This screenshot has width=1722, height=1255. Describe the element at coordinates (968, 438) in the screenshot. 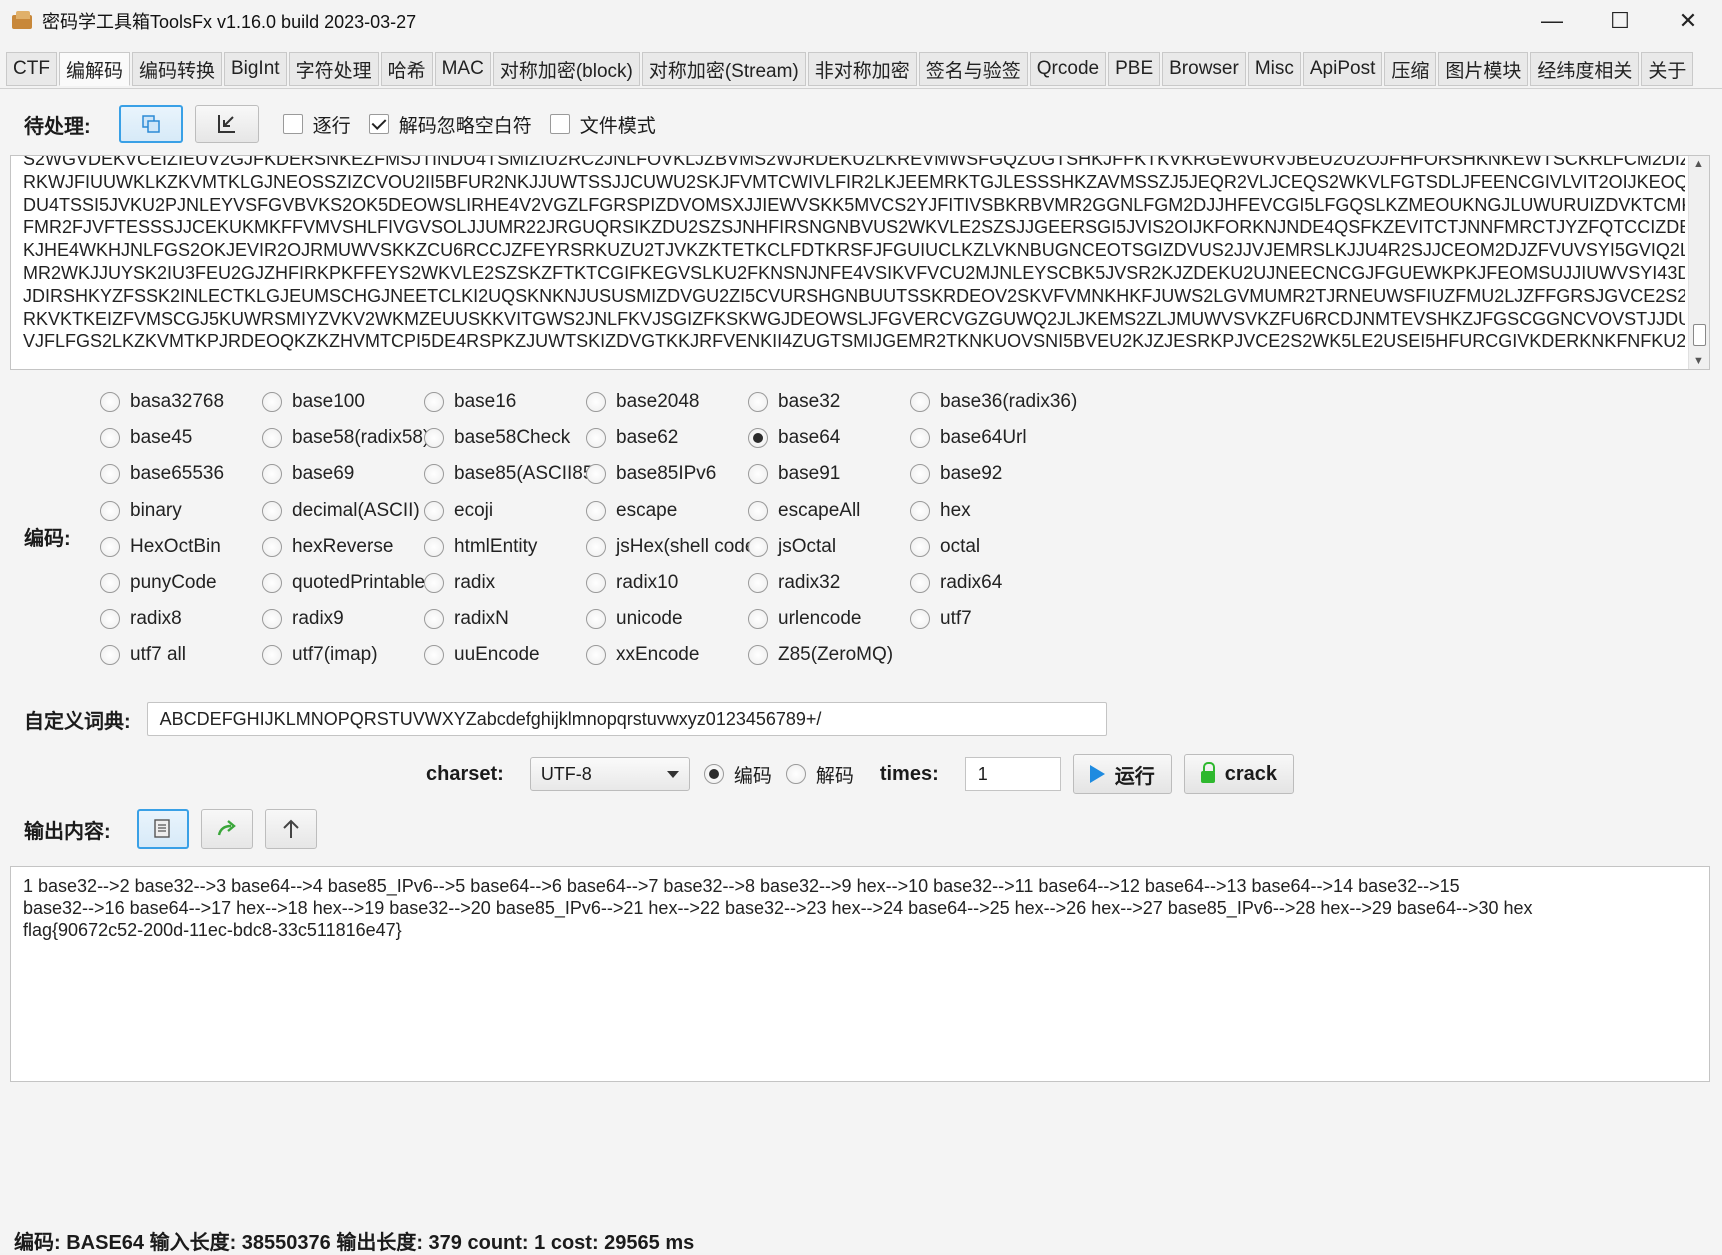

I see `encoding-option: base64Url` at that location.